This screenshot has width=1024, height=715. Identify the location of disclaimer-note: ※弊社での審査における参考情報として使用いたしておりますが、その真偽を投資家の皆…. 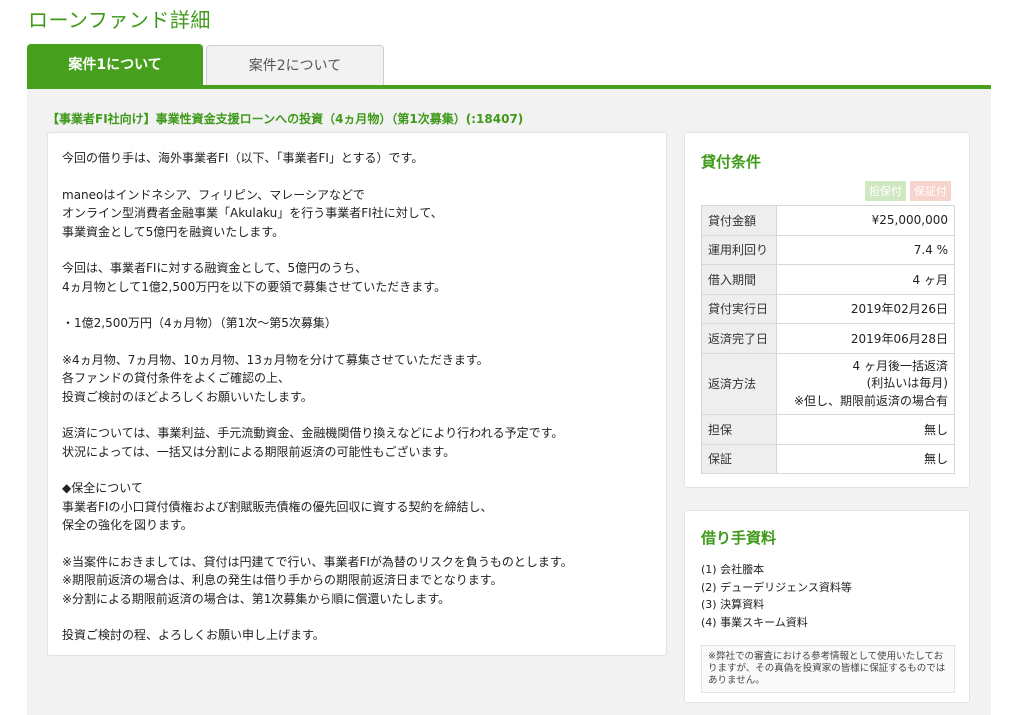
(828, 669).